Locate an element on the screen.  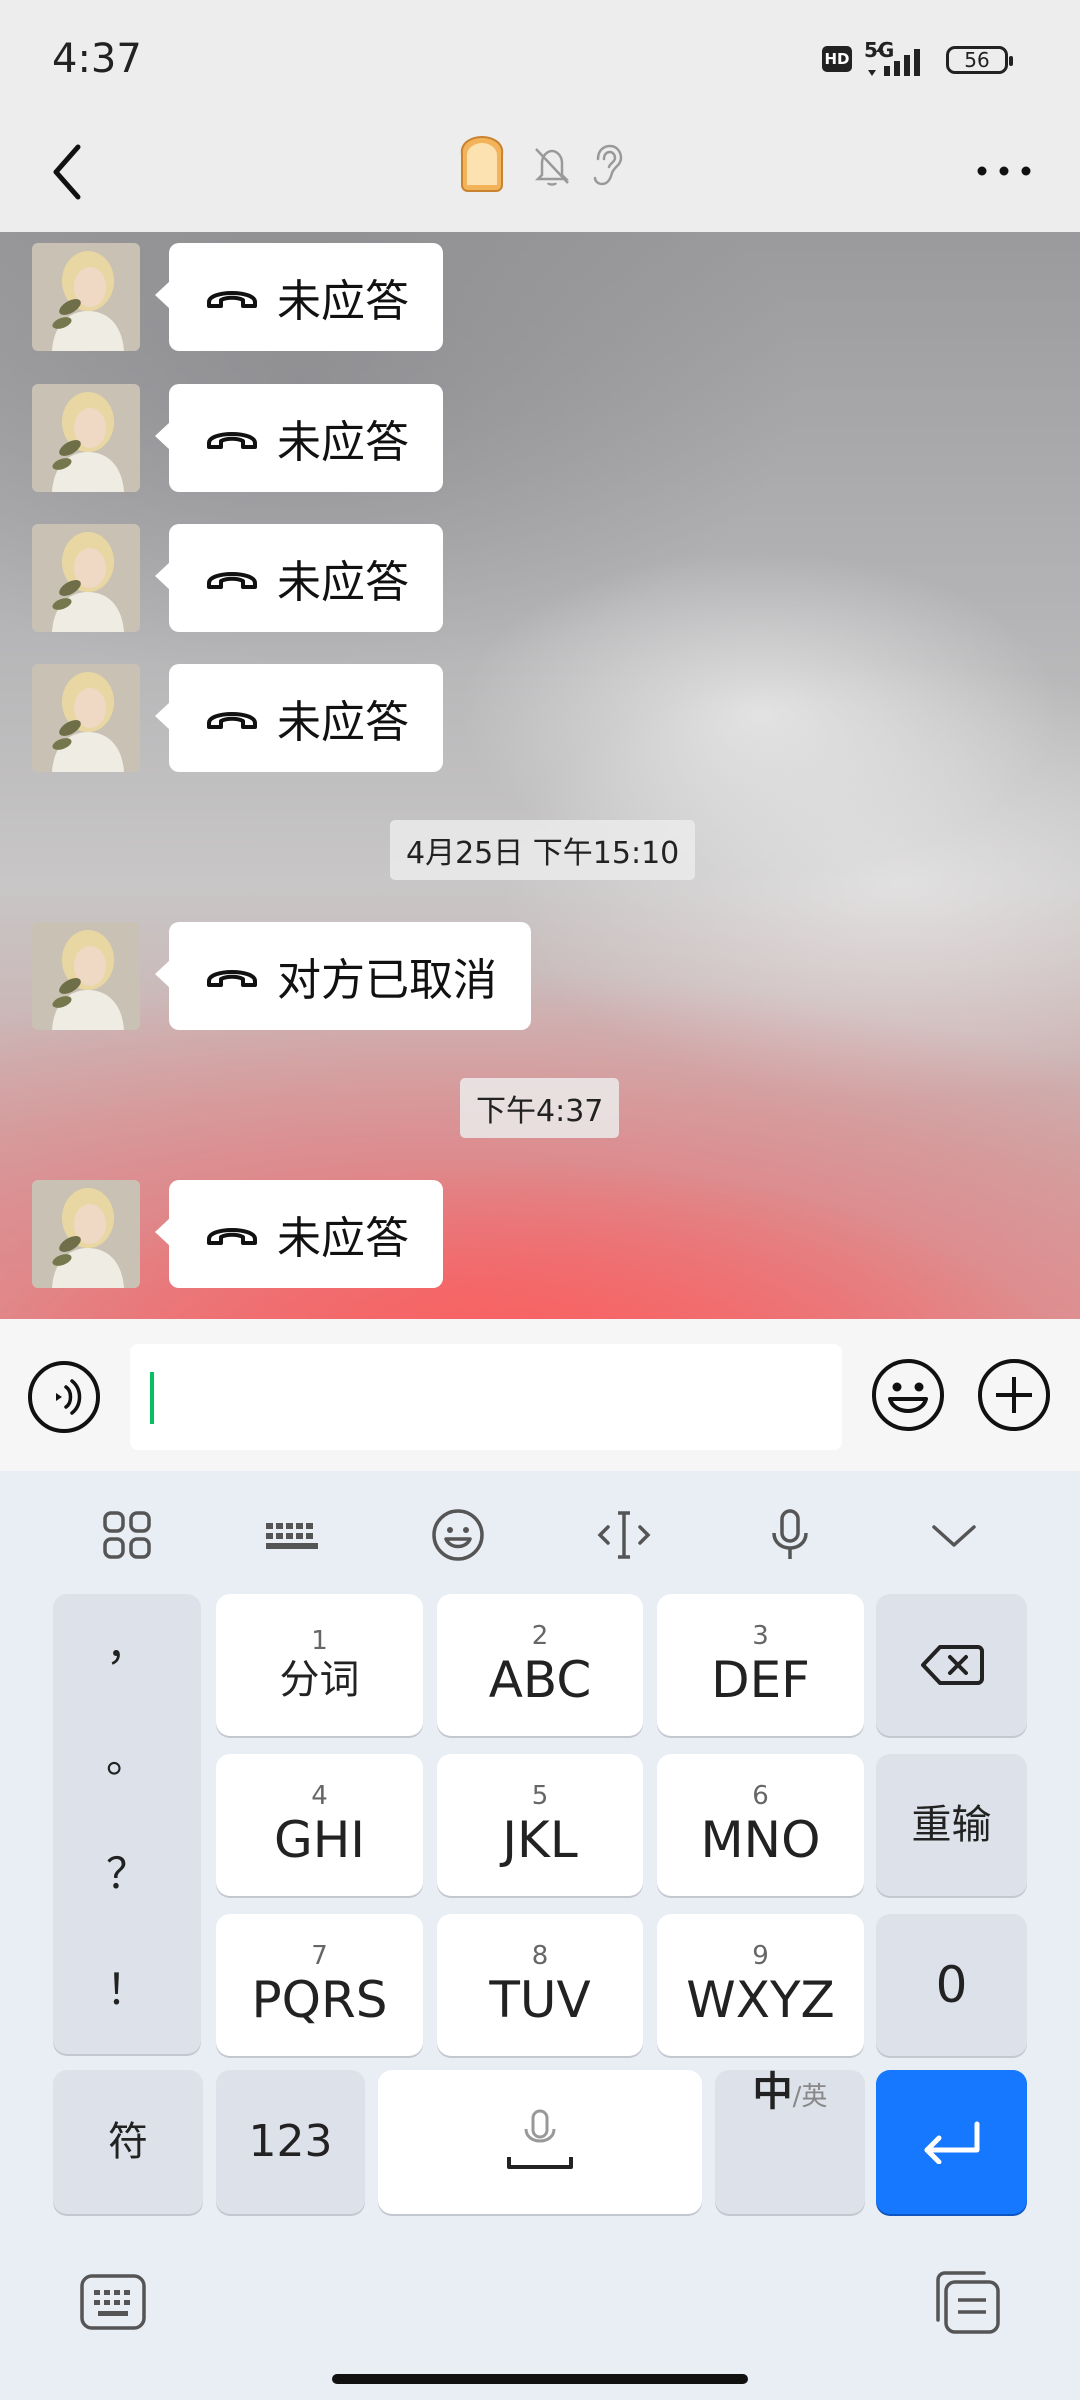
key-5-jkl: 5 JKL is located at coordinates (540, 1825).